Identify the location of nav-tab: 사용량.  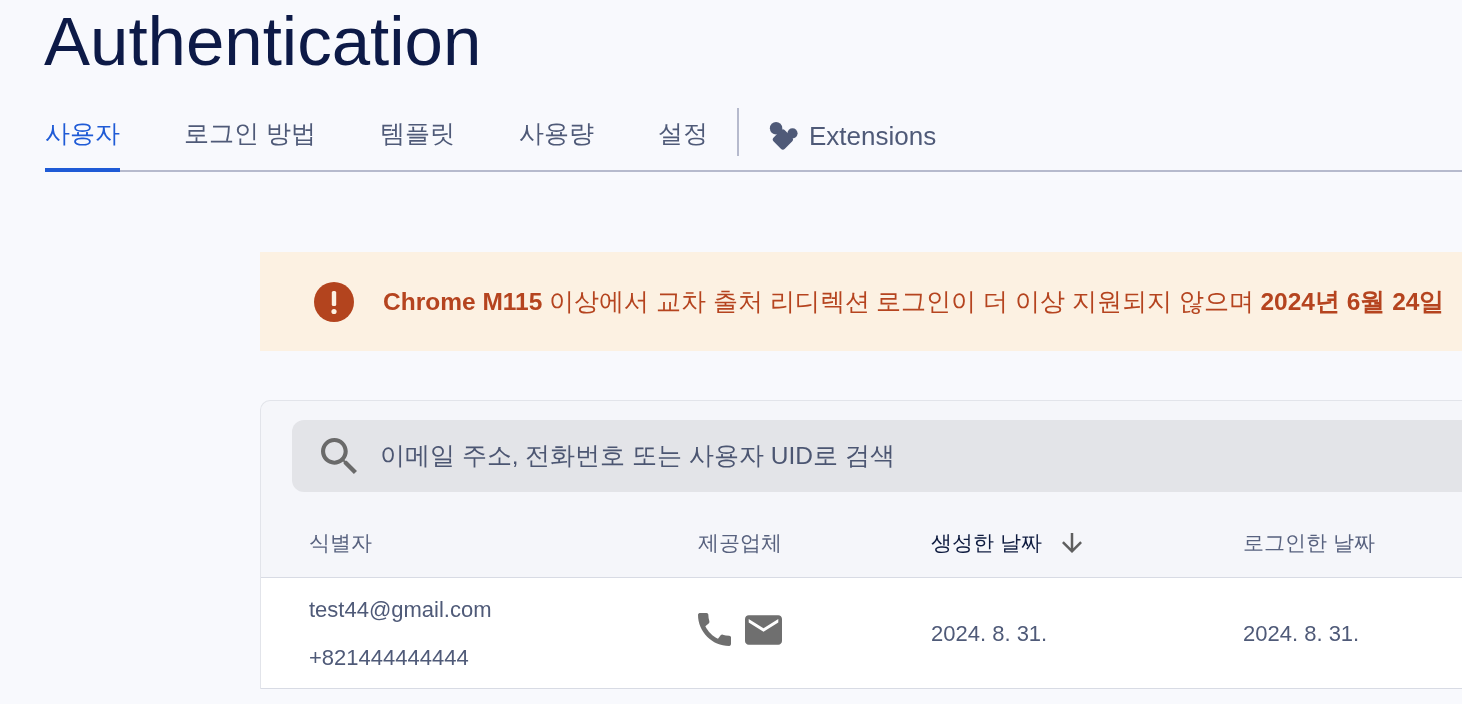
(556, 144).